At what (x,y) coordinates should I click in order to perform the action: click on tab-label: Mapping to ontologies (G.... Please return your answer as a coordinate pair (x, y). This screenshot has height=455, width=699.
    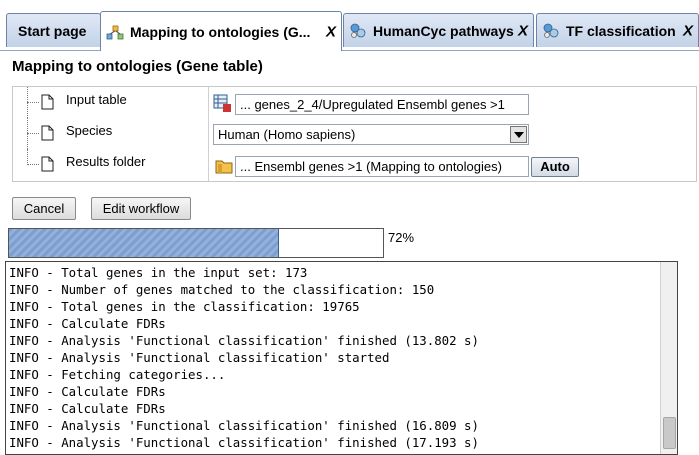
    Looking at the image, I should click on (220, 31).